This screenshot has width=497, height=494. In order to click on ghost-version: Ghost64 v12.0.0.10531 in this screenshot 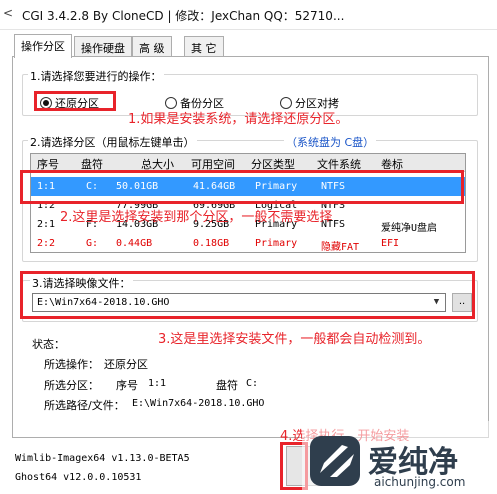, I will do `click(78, 477)`.